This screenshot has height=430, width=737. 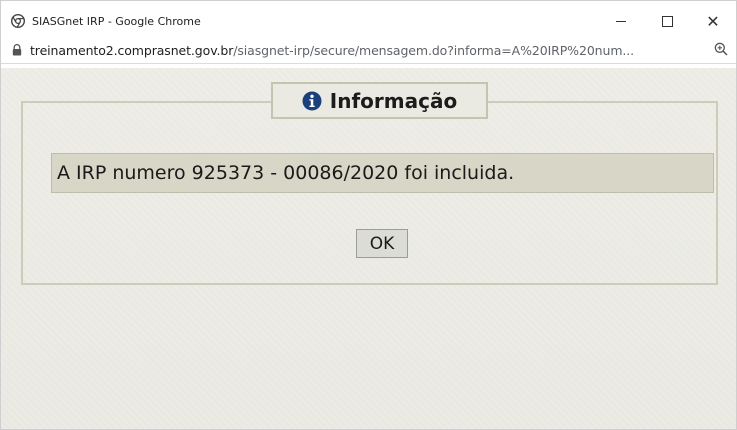 I want to click on info-legend: Informação, so click(x=379, y=100).